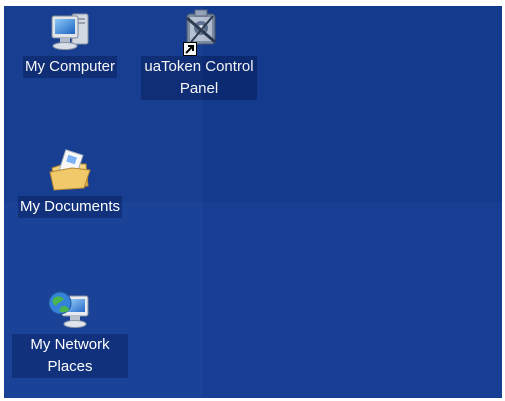 Image resolution: width=505 pixels, height=401 pixels. Describe the element at coordinates (190, 49) in the screenshot. I see `shortcut-arrow-icon` at that location.